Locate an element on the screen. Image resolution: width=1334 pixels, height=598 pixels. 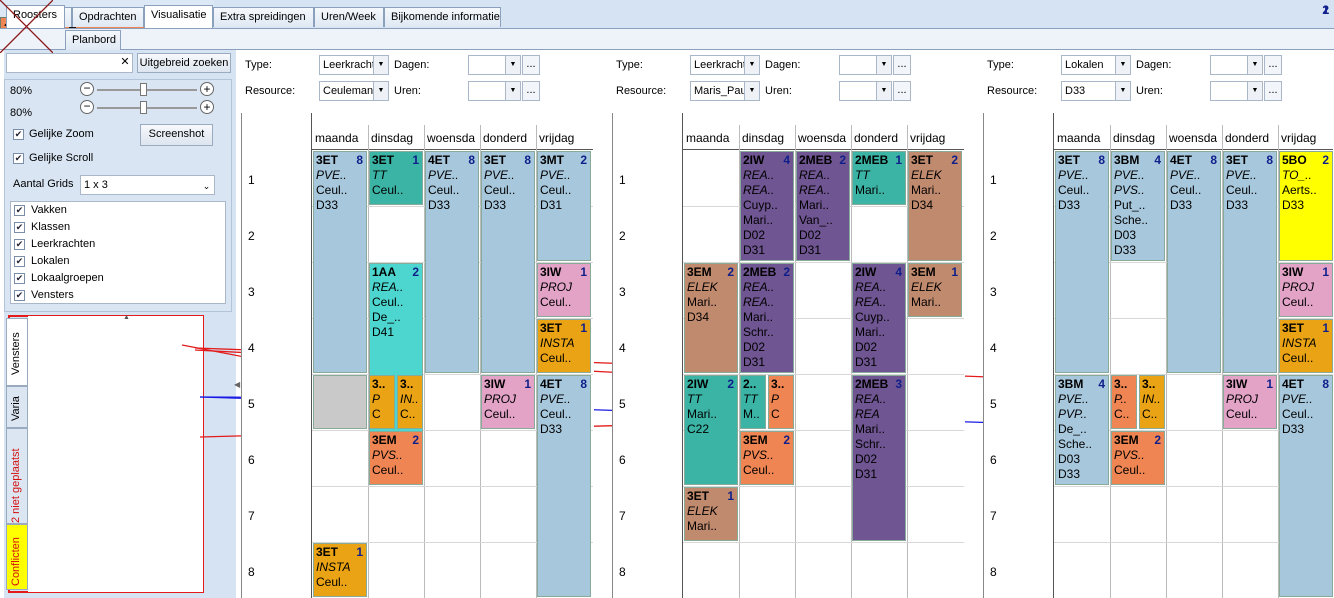
lesson-block: 3.. IN.. C.. is located at coordinates (410, 402).